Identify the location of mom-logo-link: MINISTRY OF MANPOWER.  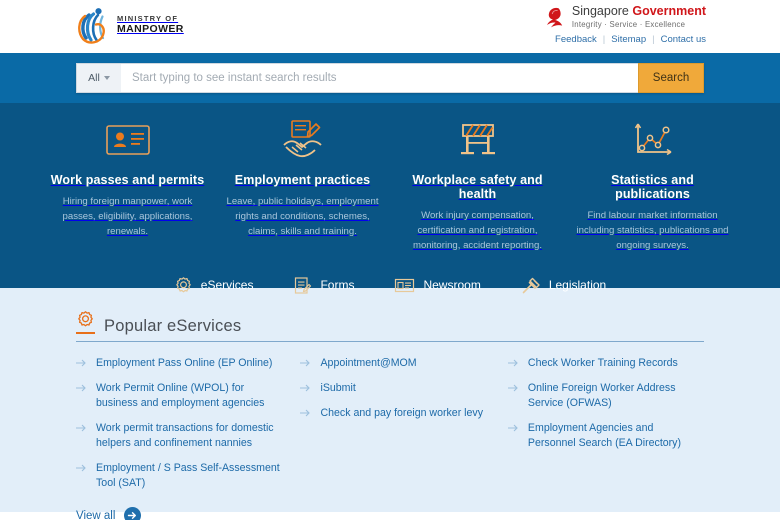
(130, 25).